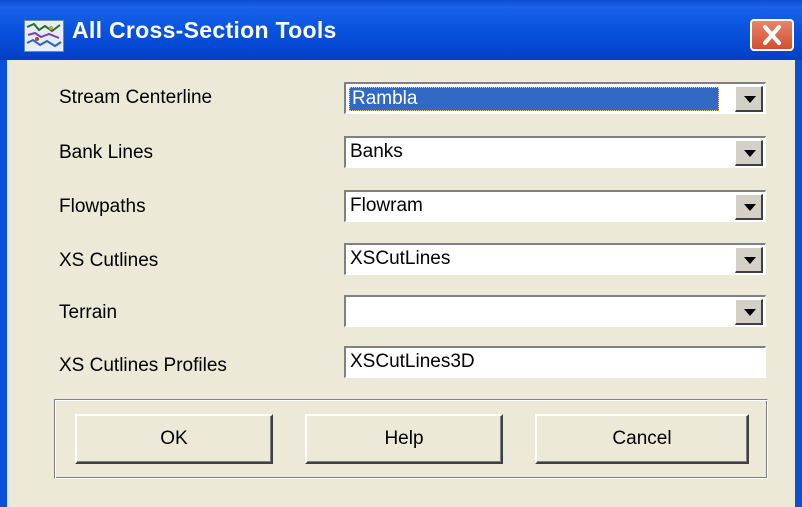  What do you see at coordinates (555, 152) in the screenshot?
I see `bank-lines-select: Banks` at bounding box center [555, 152].